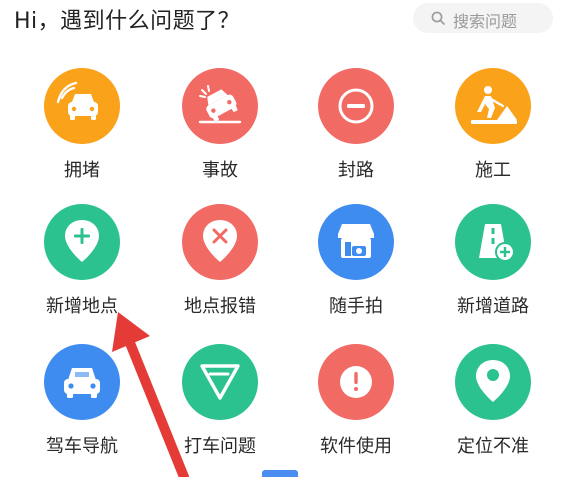 The width and height of the screenshot is (566, 477). I want to click on tile-label: 定位不准, so click(493, 446).